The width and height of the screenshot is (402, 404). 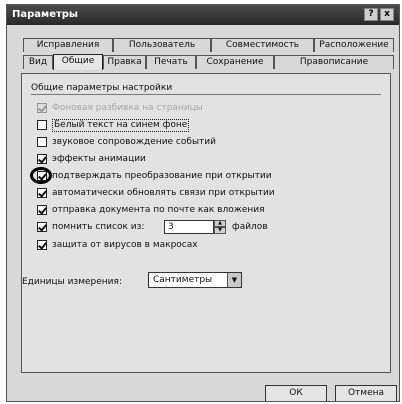 What do you see at coordinates (234, 280) in the screenshot?
I see `chevron-down-icon: ▼` at bounding box center [234, 280].